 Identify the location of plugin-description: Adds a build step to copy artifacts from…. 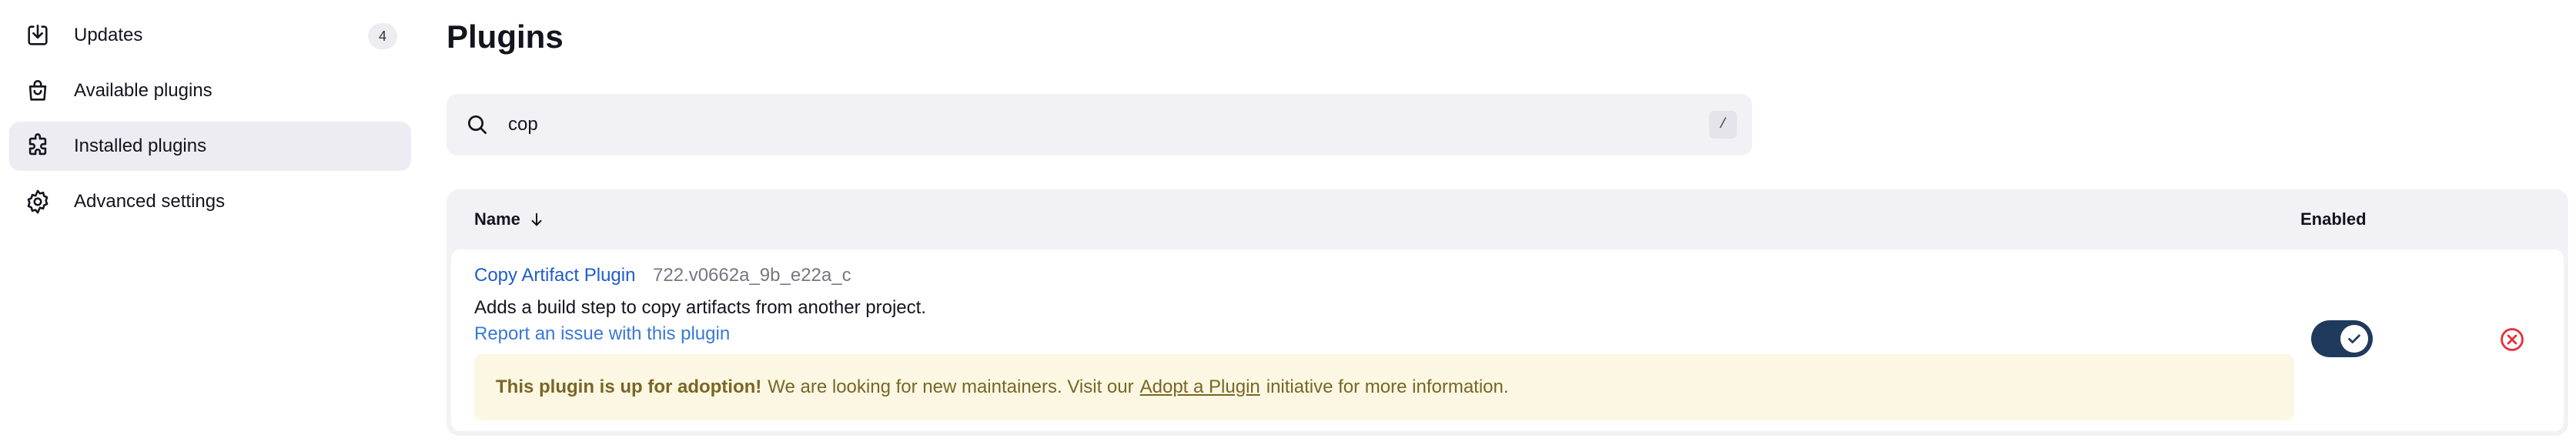
(700, 308).